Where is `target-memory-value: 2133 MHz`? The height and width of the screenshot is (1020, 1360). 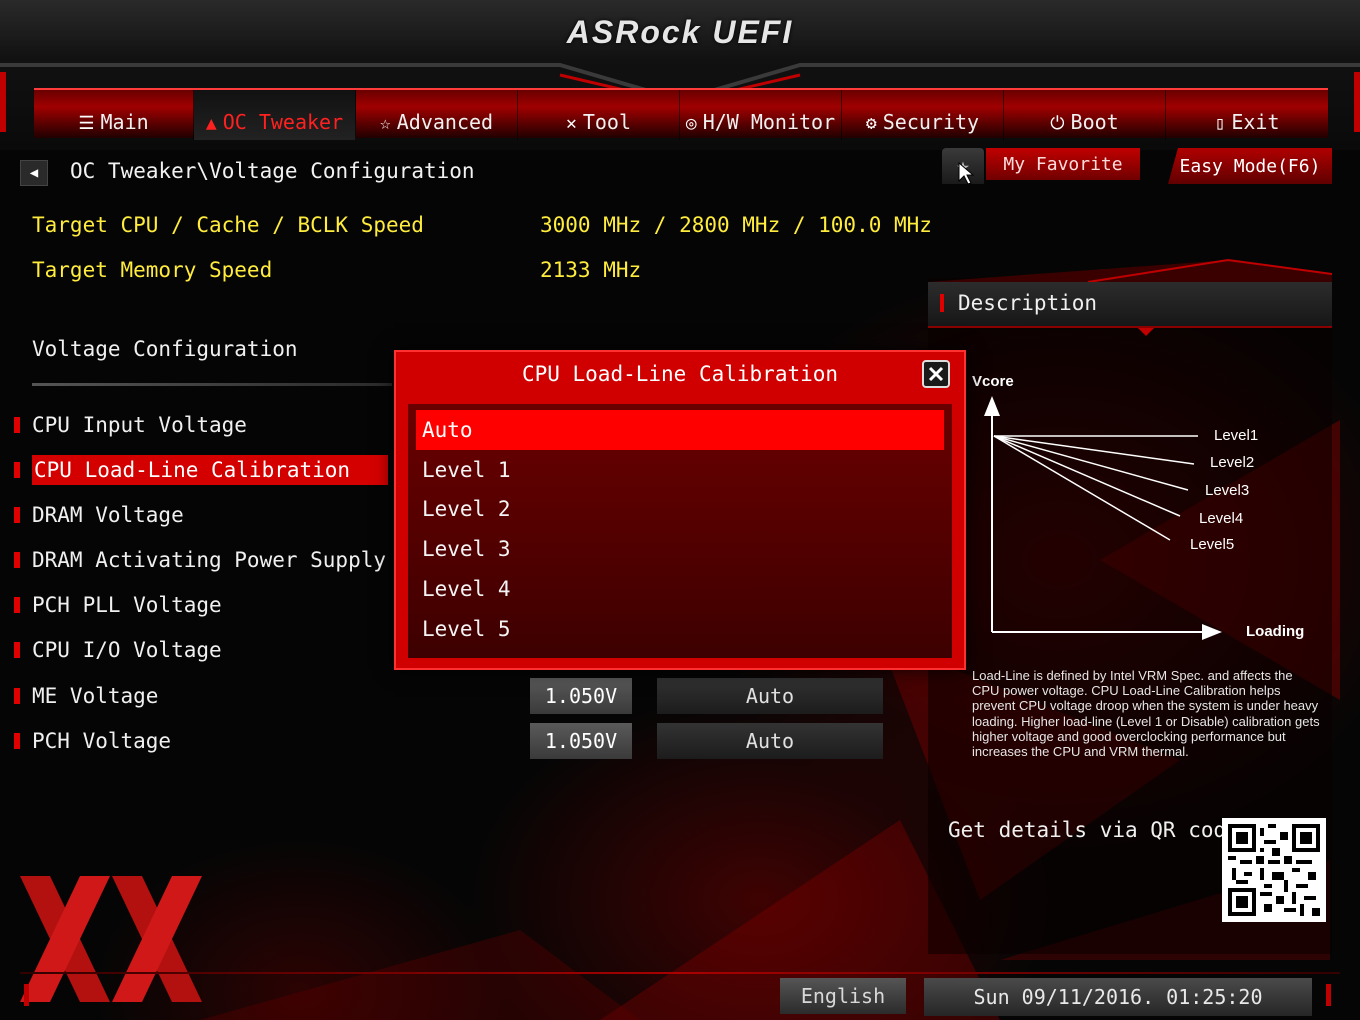 target-memory-value: 2133 MHz is located at coordinates (591, 270).